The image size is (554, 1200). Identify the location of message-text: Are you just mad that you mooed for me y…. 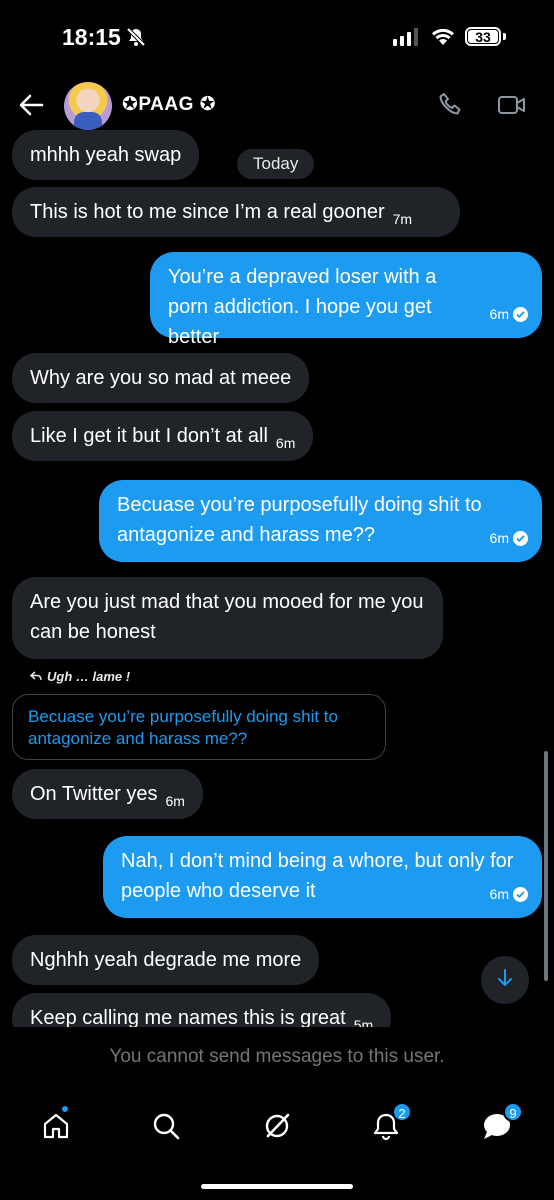
(227, 617).